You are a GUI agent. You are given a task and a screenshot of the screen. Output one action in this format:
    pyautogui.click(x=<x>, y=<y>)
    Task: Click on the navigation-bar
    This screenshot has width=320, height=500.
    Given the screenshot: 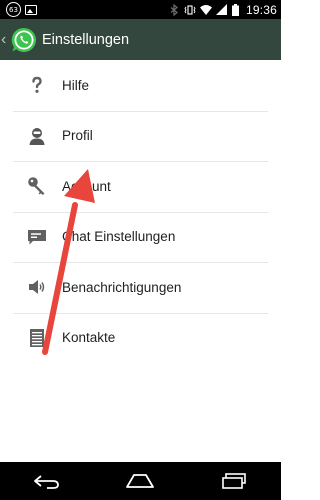 What is the action you would take?
    pyautogui.click(x=140, y=481)
    